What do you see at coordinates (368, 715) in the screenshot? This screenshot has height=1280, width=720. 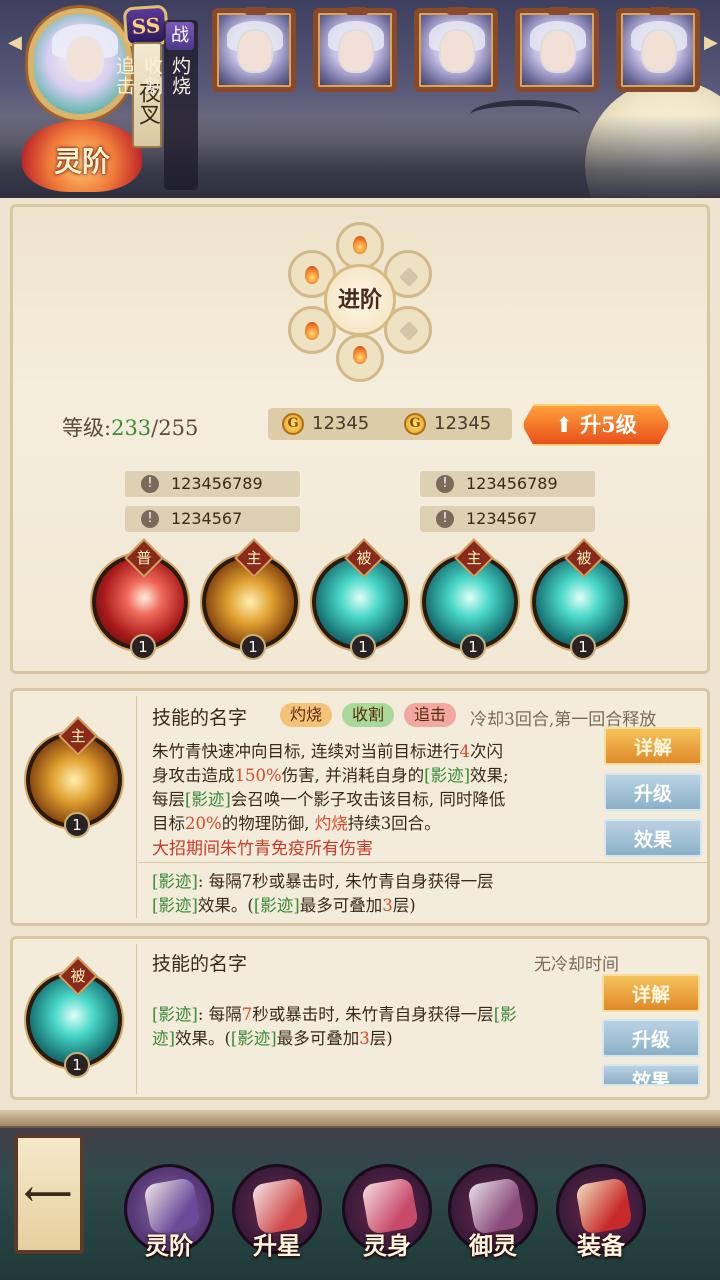 I see `tag-harvest: 收割` at bounding box center [368, 715].